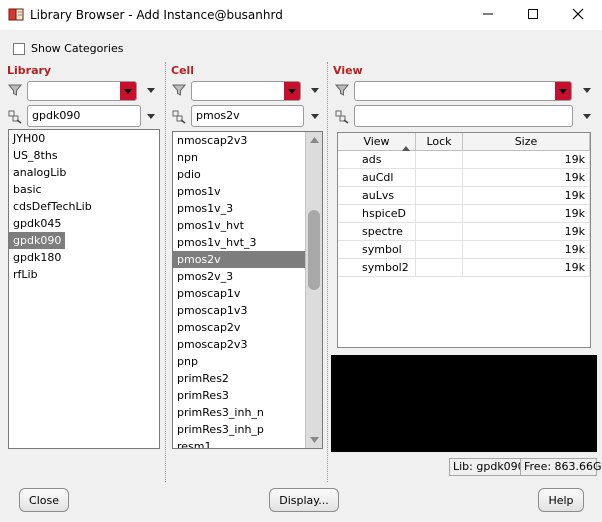 This screenshot has width=602, height=522. Describe the element at coordinates (84, 223) in the screenshot. I see `list-item: gpdk045` at that location.